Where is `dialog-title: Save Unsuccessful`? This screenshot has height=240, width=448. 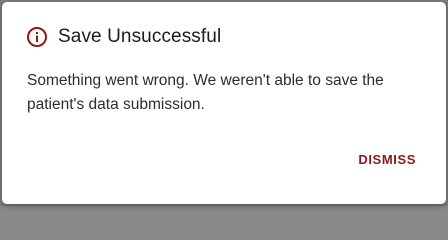 dialog-title: Save Unsuccessful is located at coordinates (140, 36).